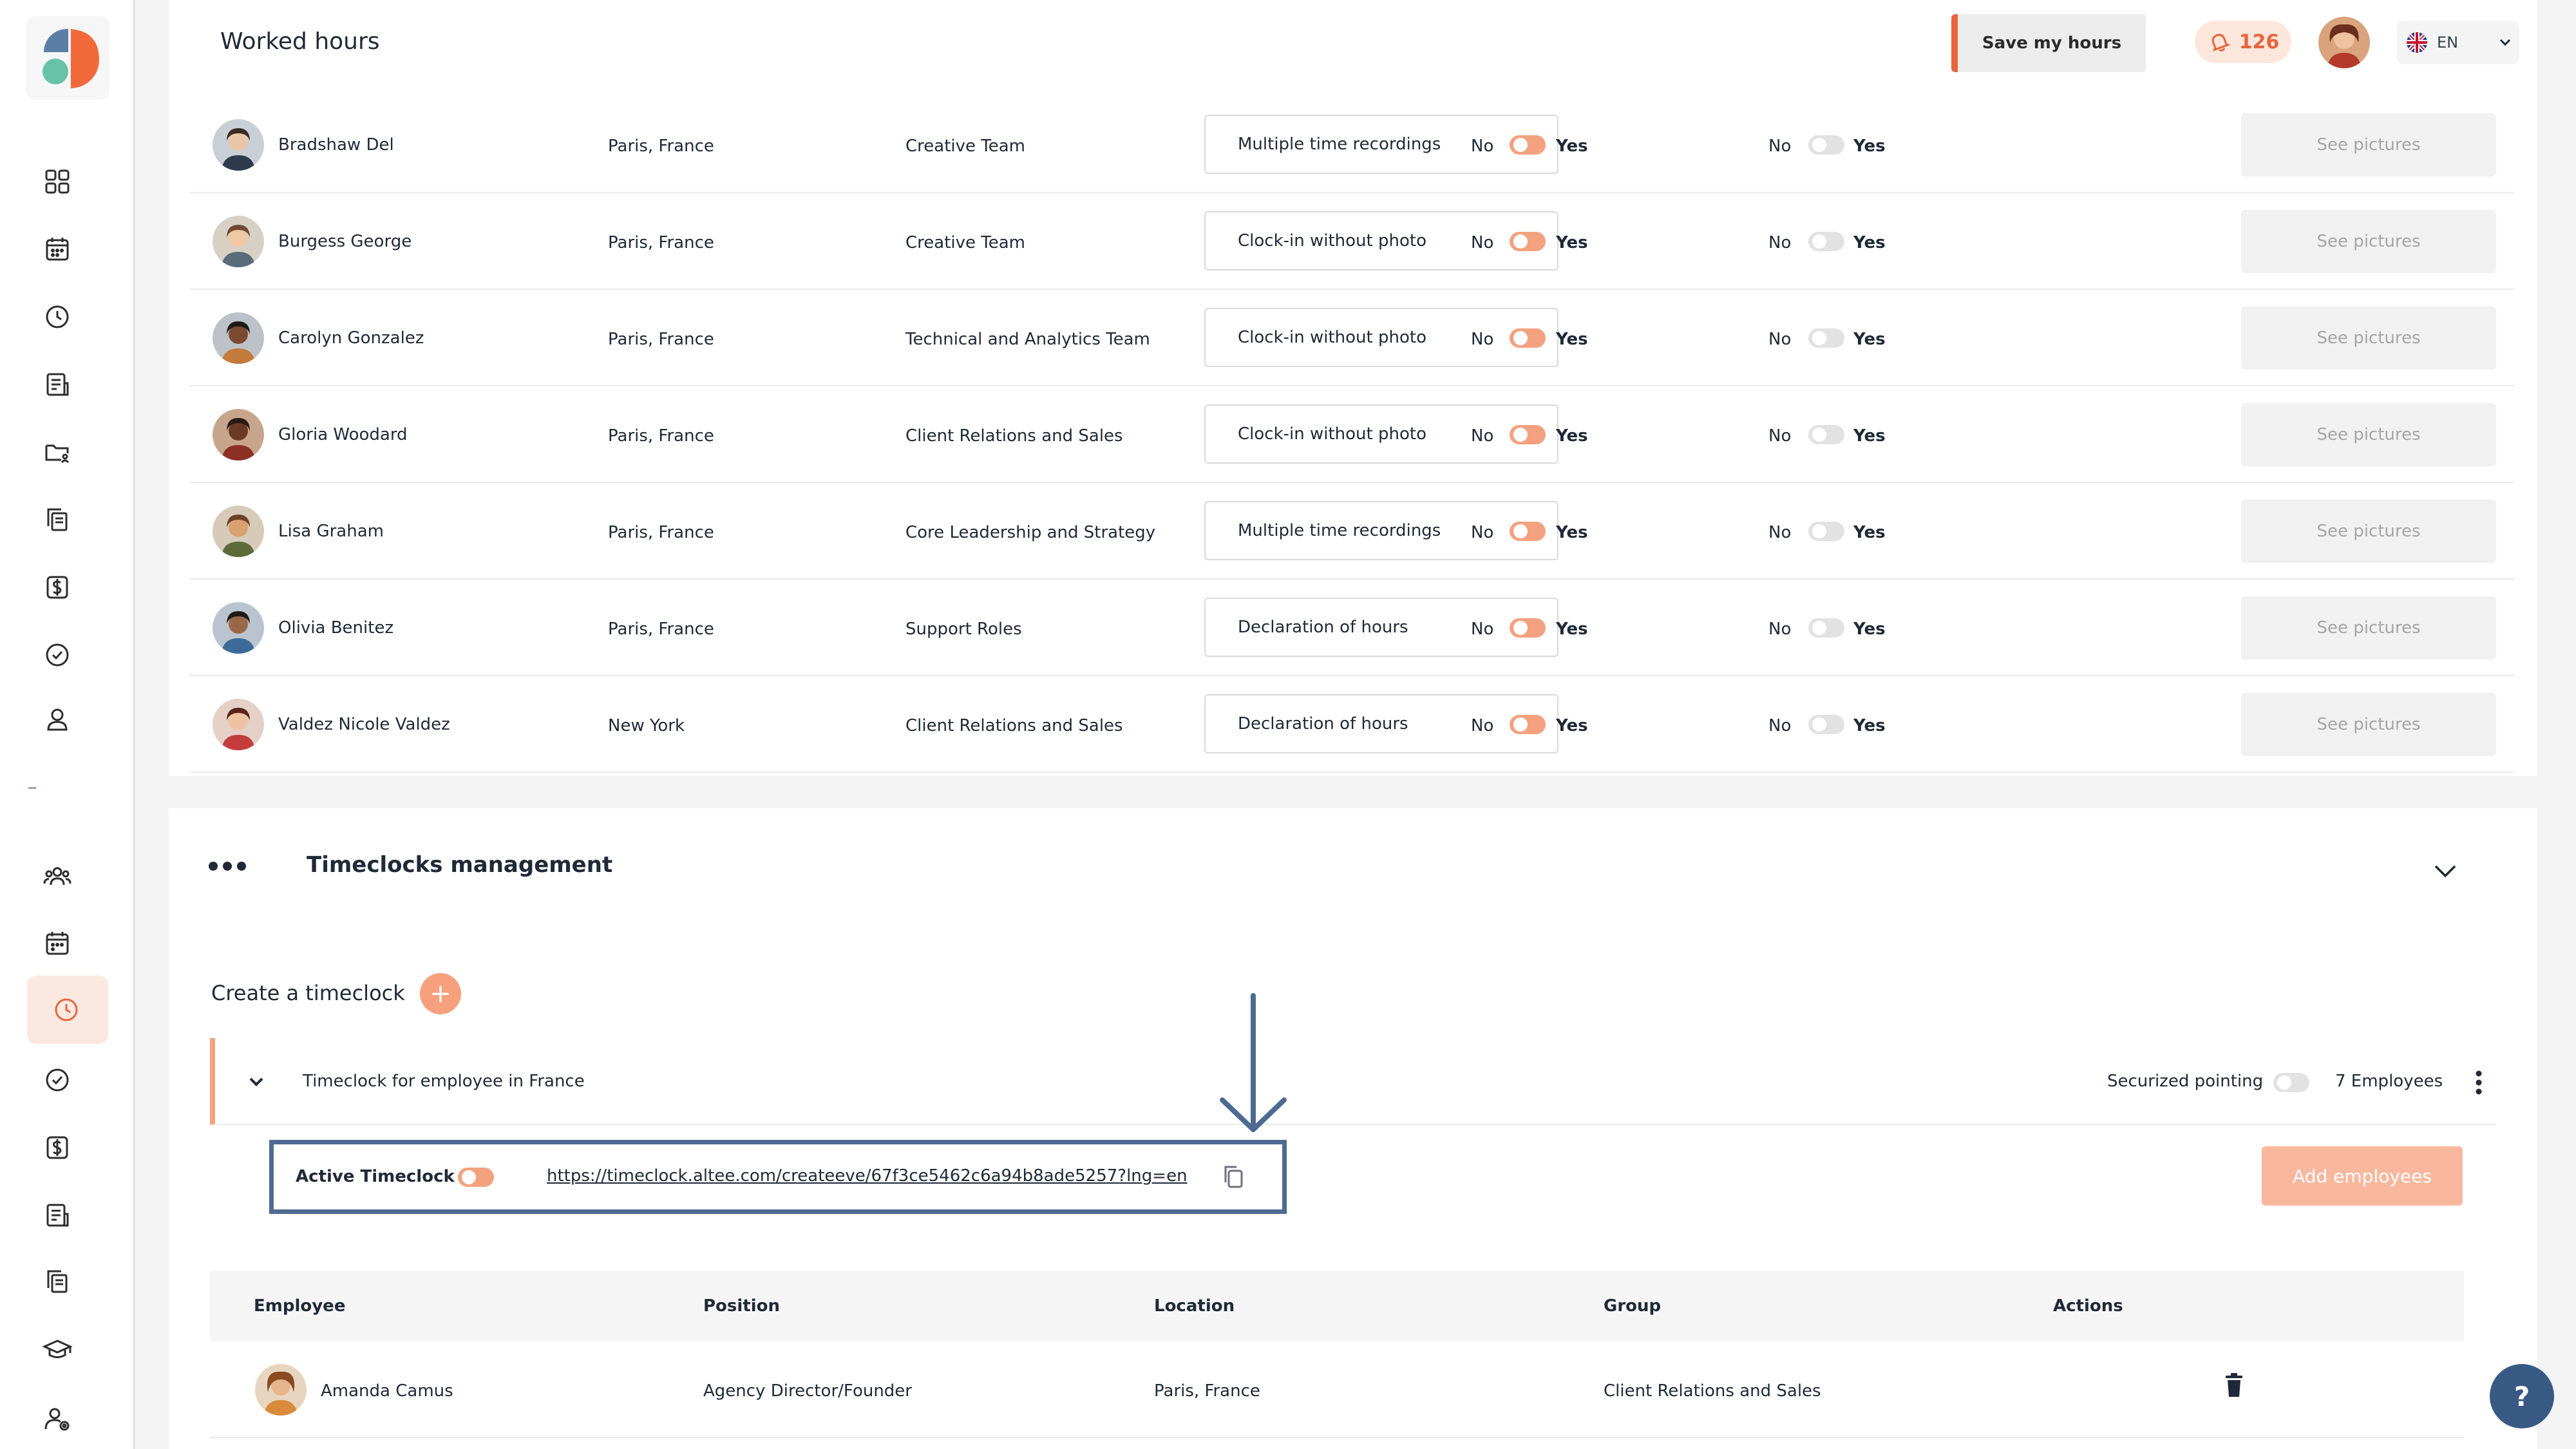  I want to click on report-icon, so click(58, 384).